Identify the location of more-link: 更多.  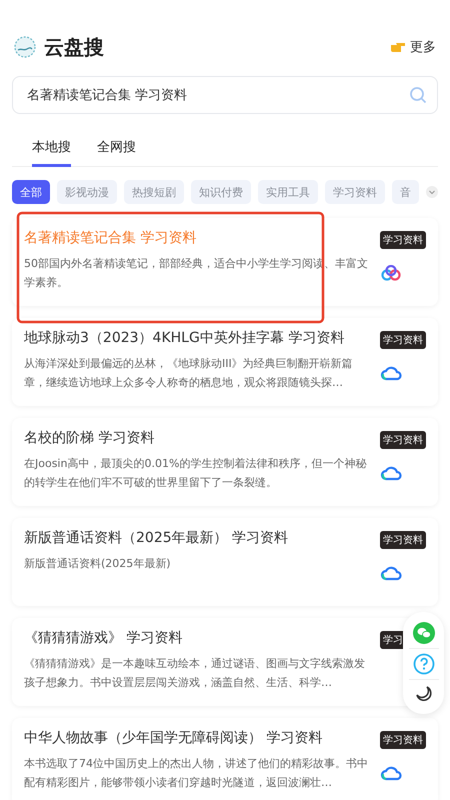
(413, 47).